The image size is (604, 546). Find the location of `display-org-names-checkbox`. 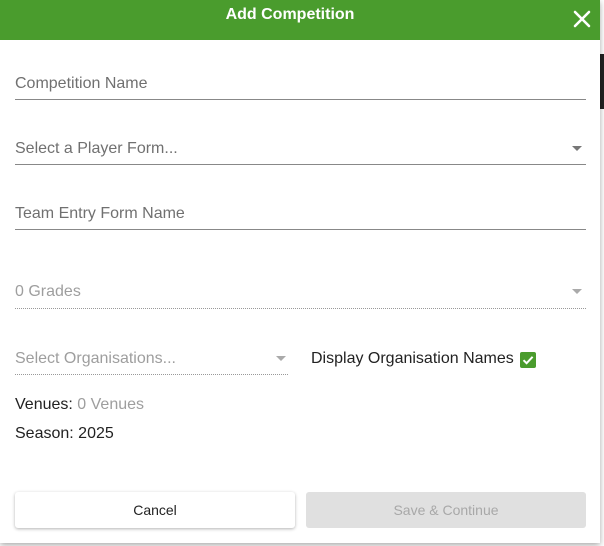

display-org-names-checkbox is located at coordinates (528, 360).